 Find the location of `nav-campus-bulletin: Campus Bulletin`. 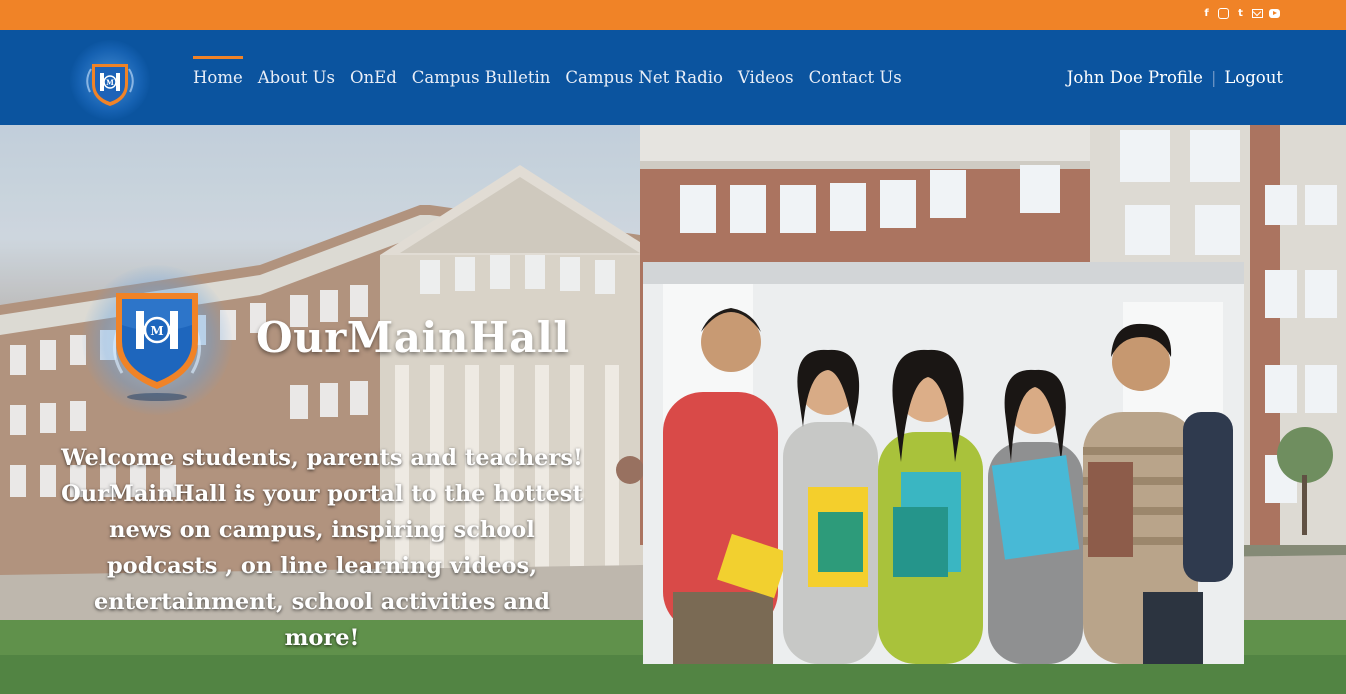

nav-campus-bulletin: Campus Bulletin is located at coordinates (481, 71).